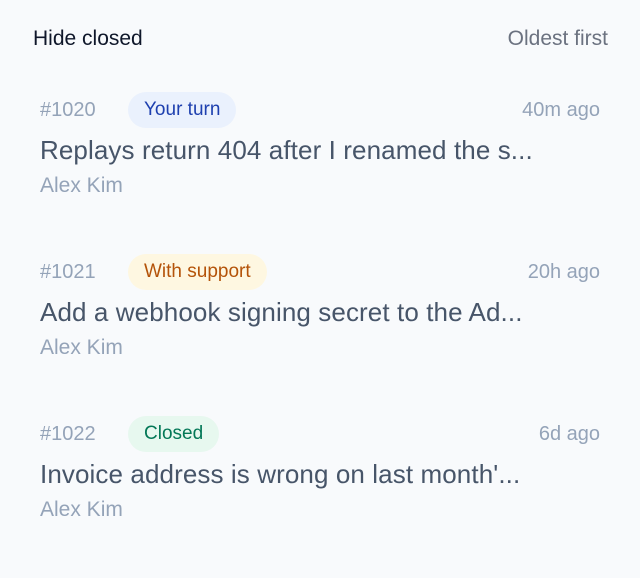 Image resolution: width=640 pixels, height=578 pixels. What do you see at coordinates (197, 272) in the screenshot?
I see `status-badge: With support` at bounding box center [197, 272].